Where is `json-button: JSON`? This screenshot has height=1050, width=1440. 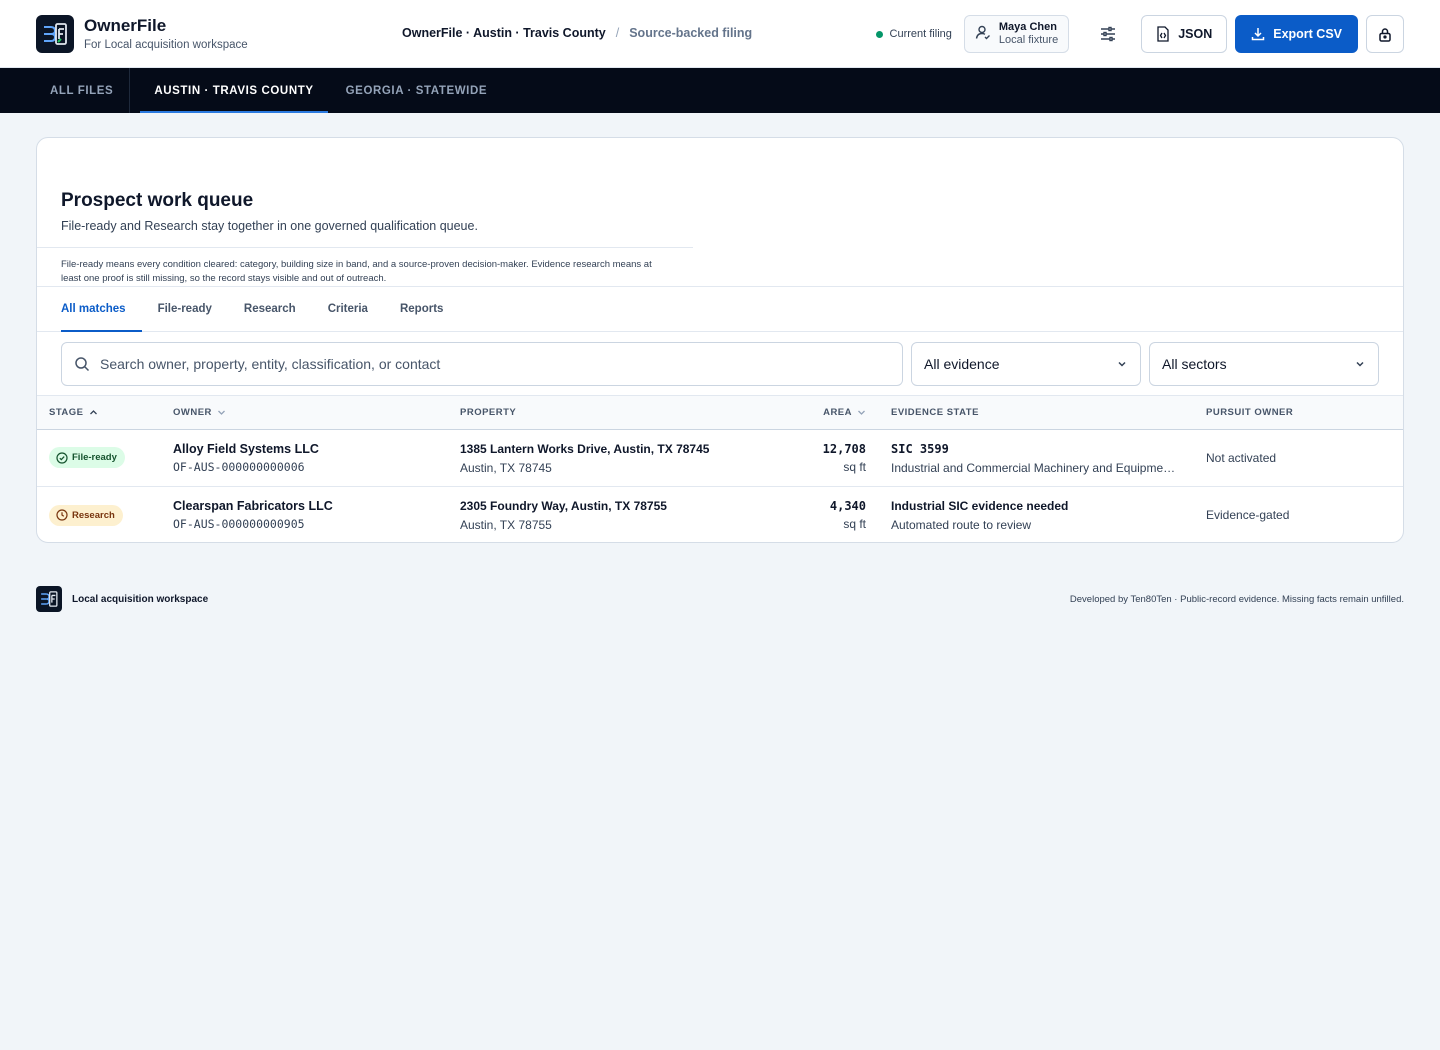
json-button: JSON is located at coordinates (1184, 34).